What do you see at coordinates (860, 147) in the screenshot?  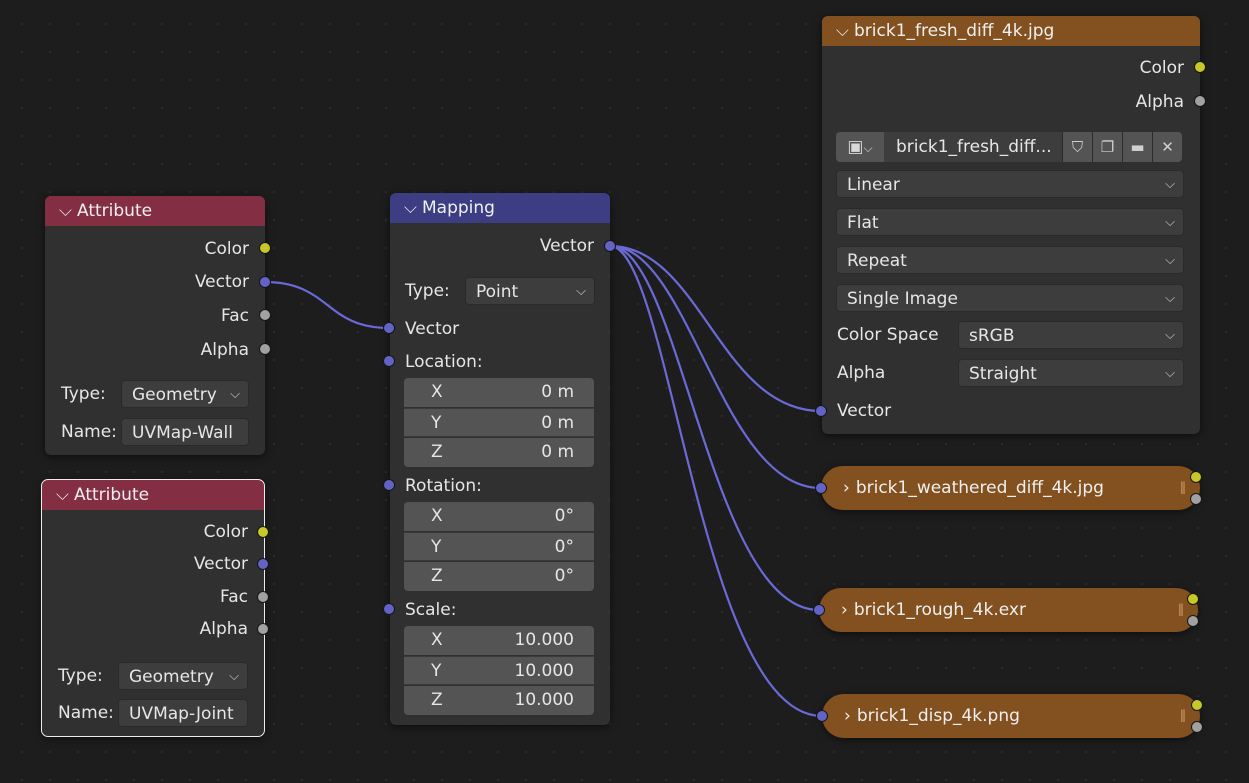 I see `image-browse-button: ▣⌵` at bounding box center [860, 147].